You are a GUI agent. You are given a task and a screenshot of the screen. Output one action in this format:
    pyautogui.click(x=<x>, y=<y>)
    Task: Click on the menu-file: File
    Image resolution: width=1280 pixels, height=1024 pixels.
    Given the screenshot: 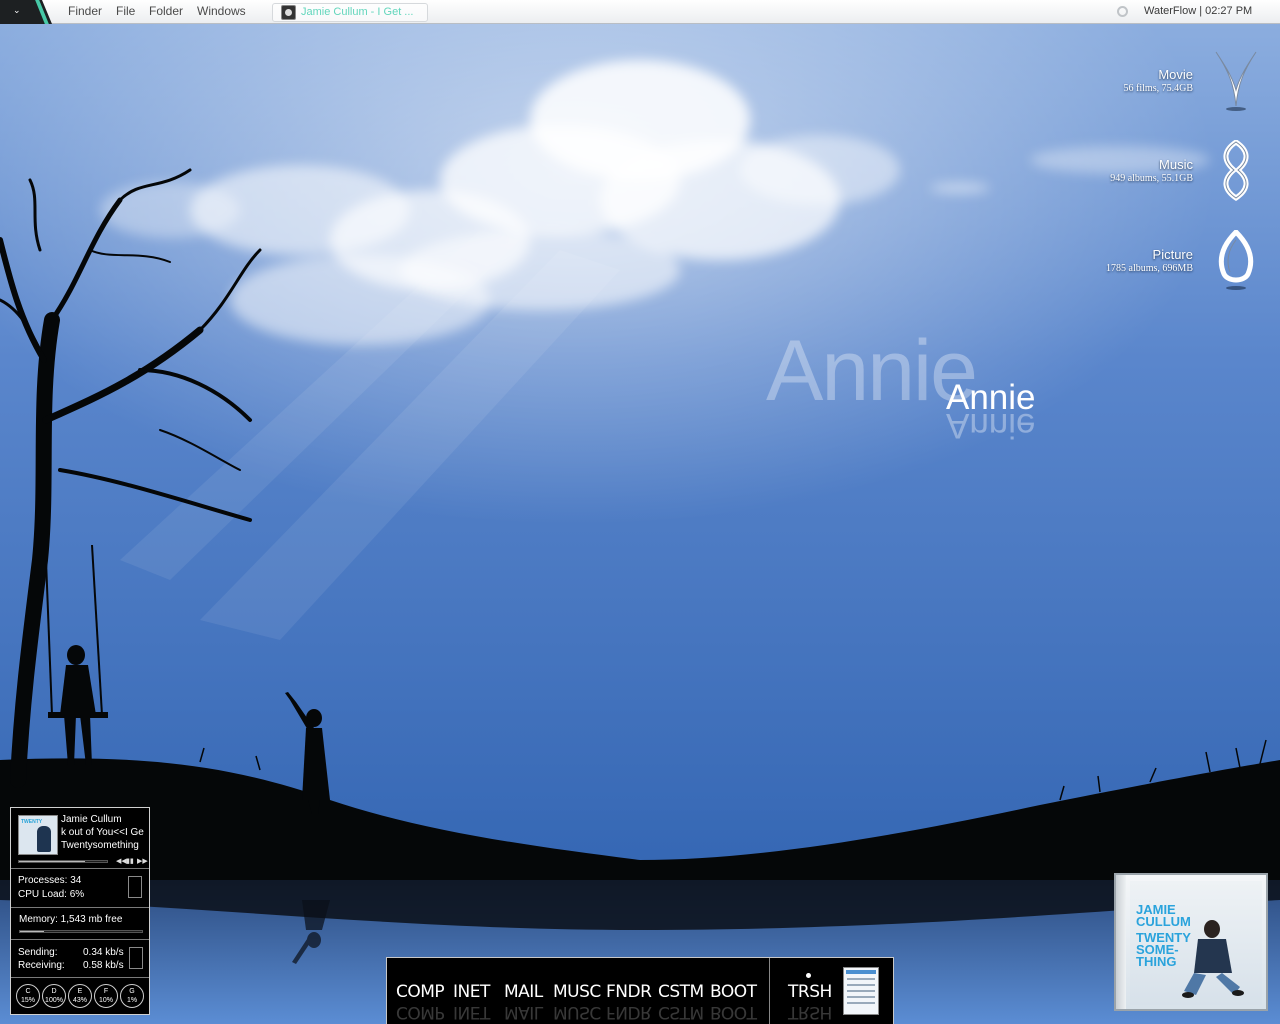 What is the action you would take?
    pyautogui.click(x=125, y=11)
    